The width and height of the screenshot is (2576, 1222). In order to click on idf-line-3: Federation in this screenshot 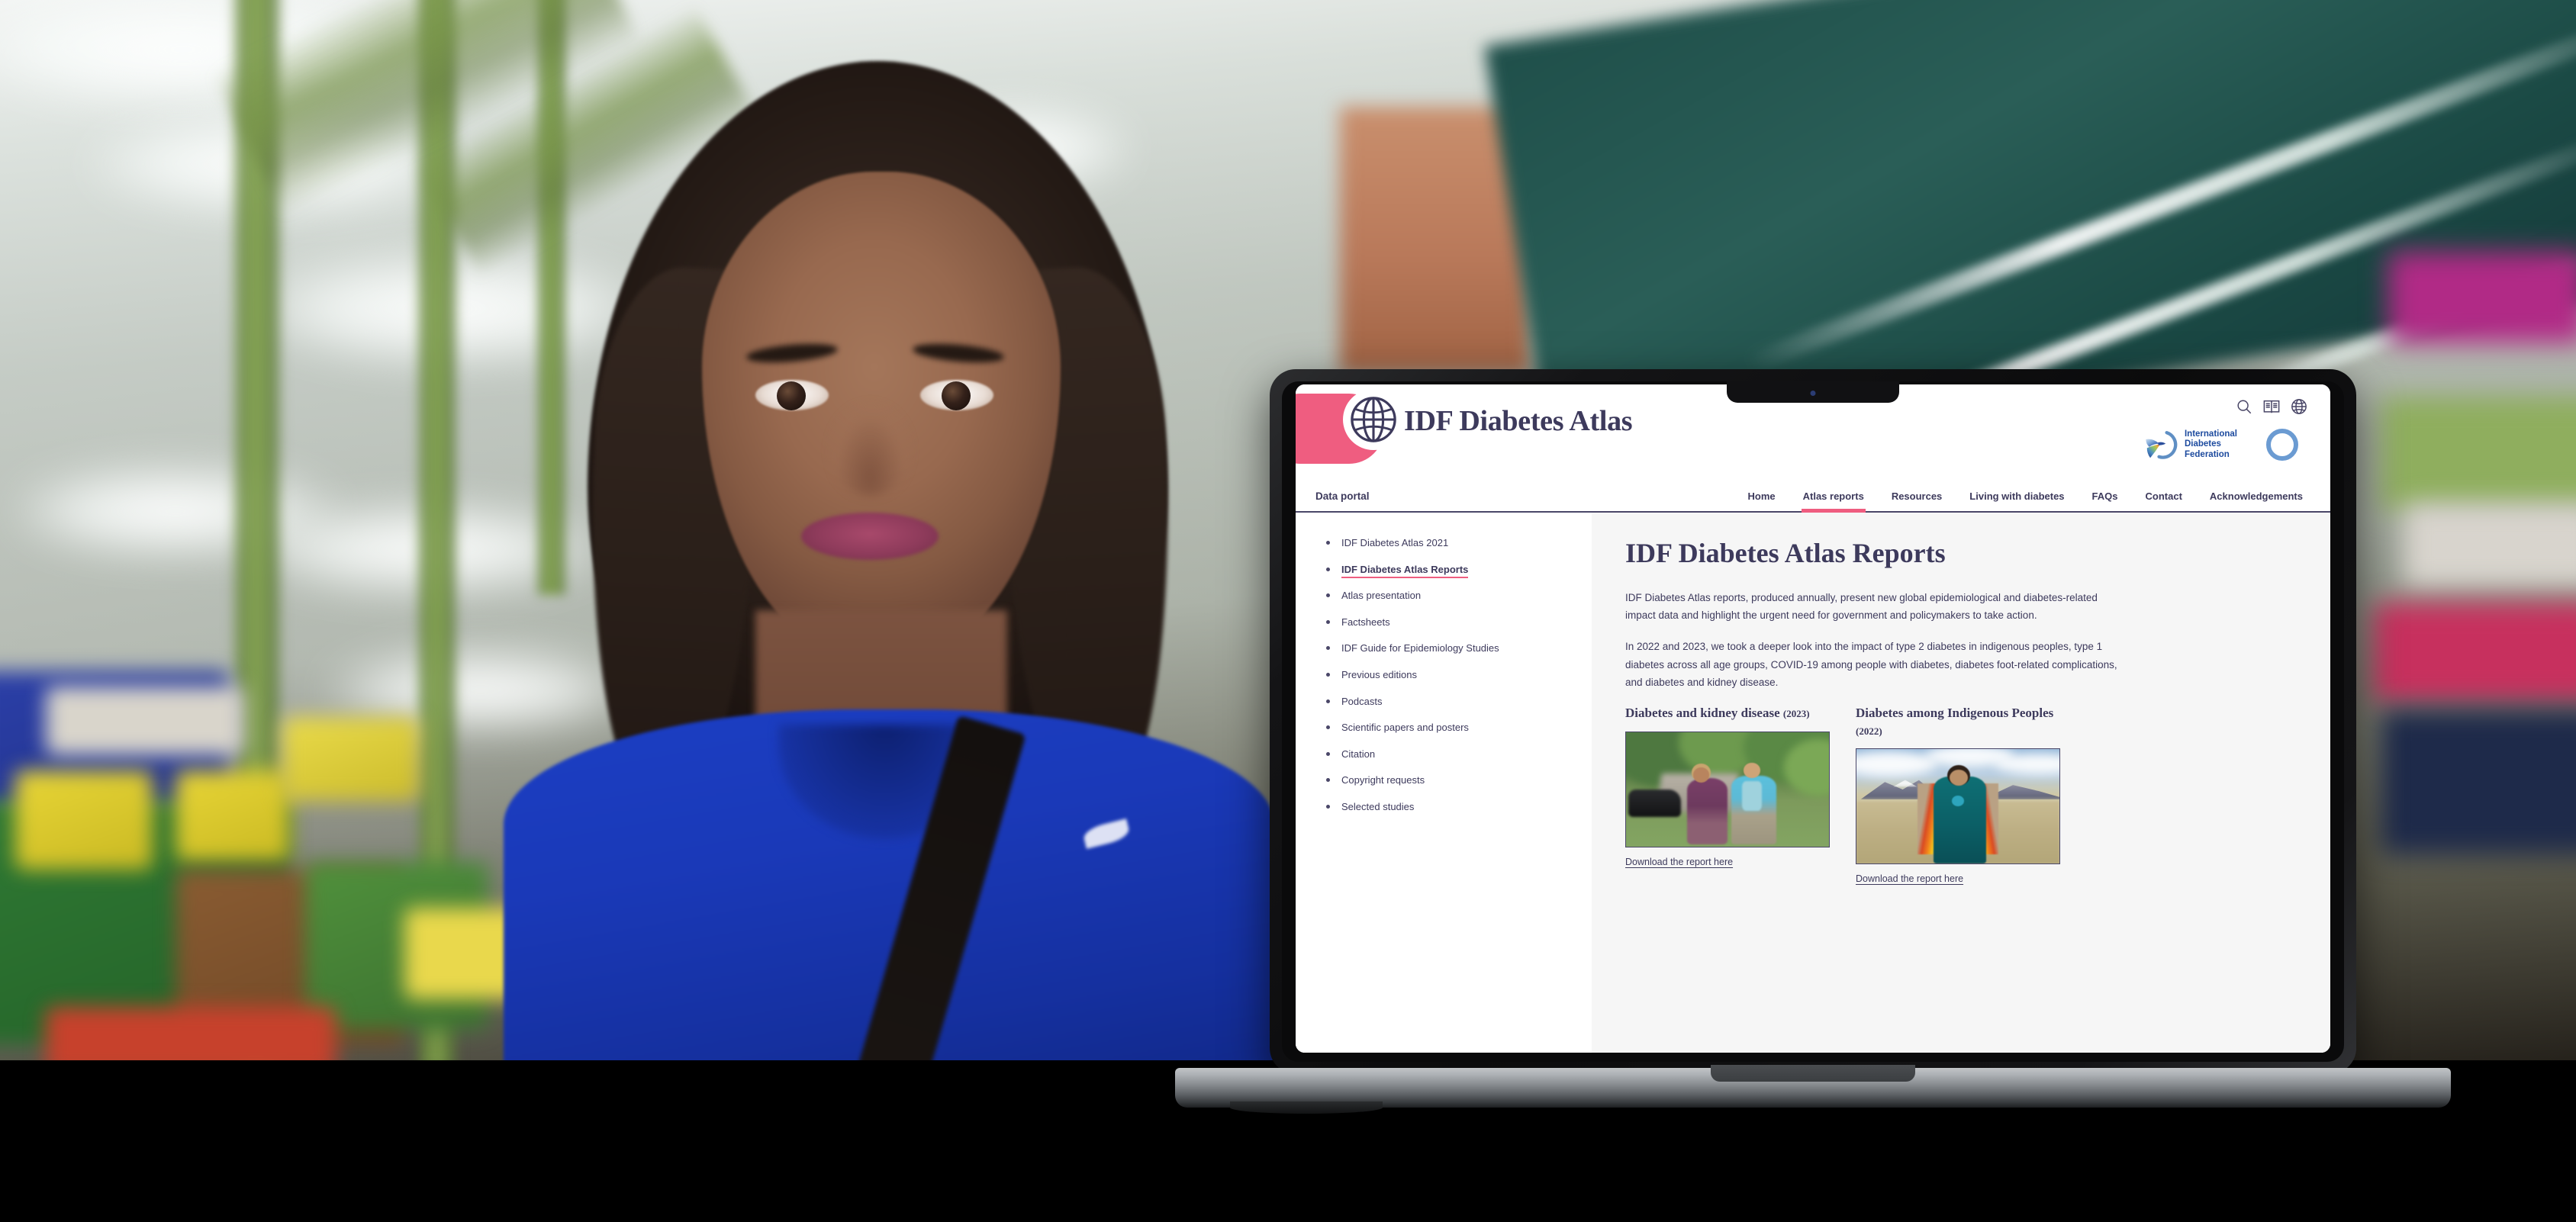, I will do `click(2207, 454)`.